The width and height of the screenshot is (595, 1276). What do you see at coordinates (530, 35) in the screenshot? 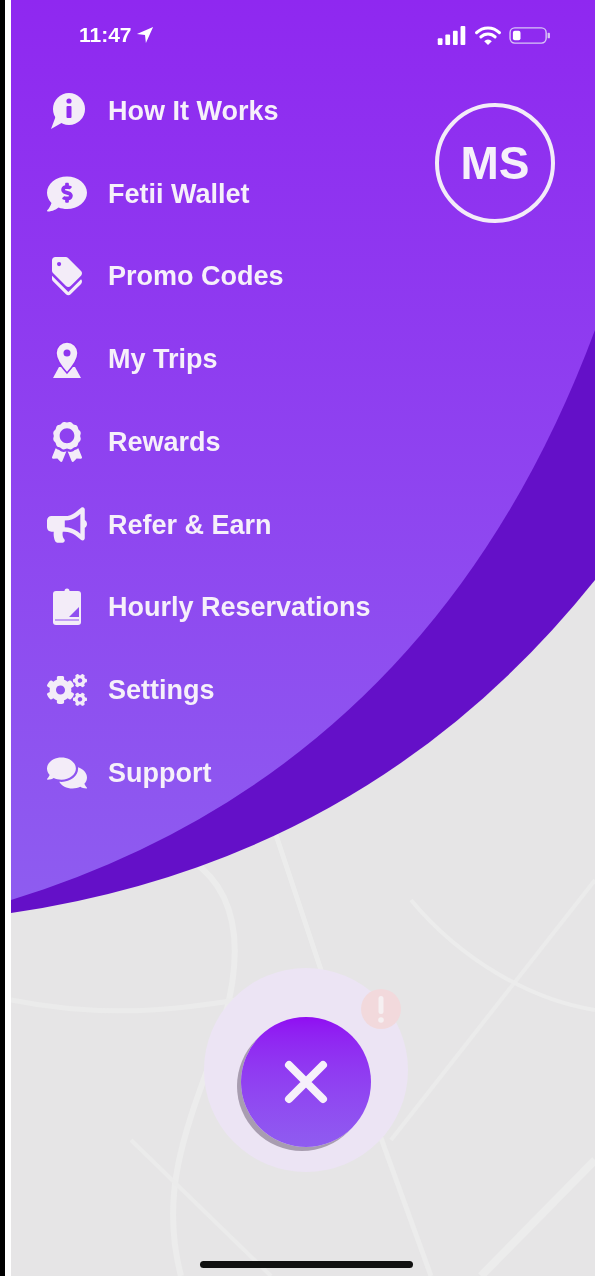
I see `battery-icon` at bounding box center [530, 35].